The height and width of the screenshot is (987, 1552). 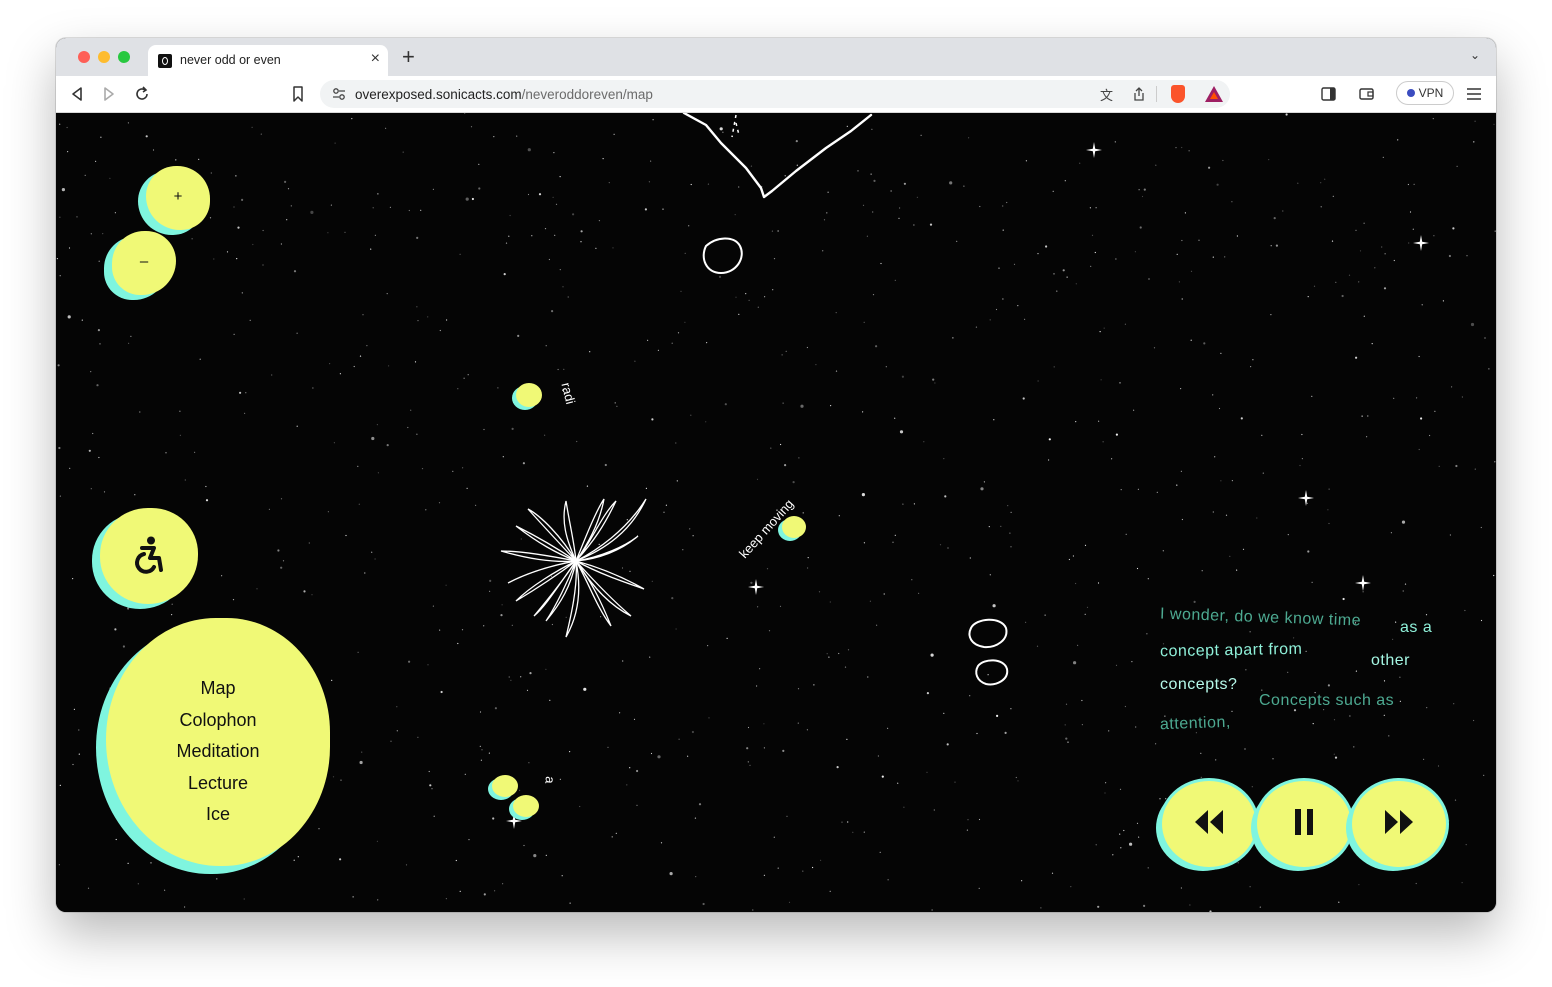 I want to click on zoom-in-button: +, so click(x=178, y=198).